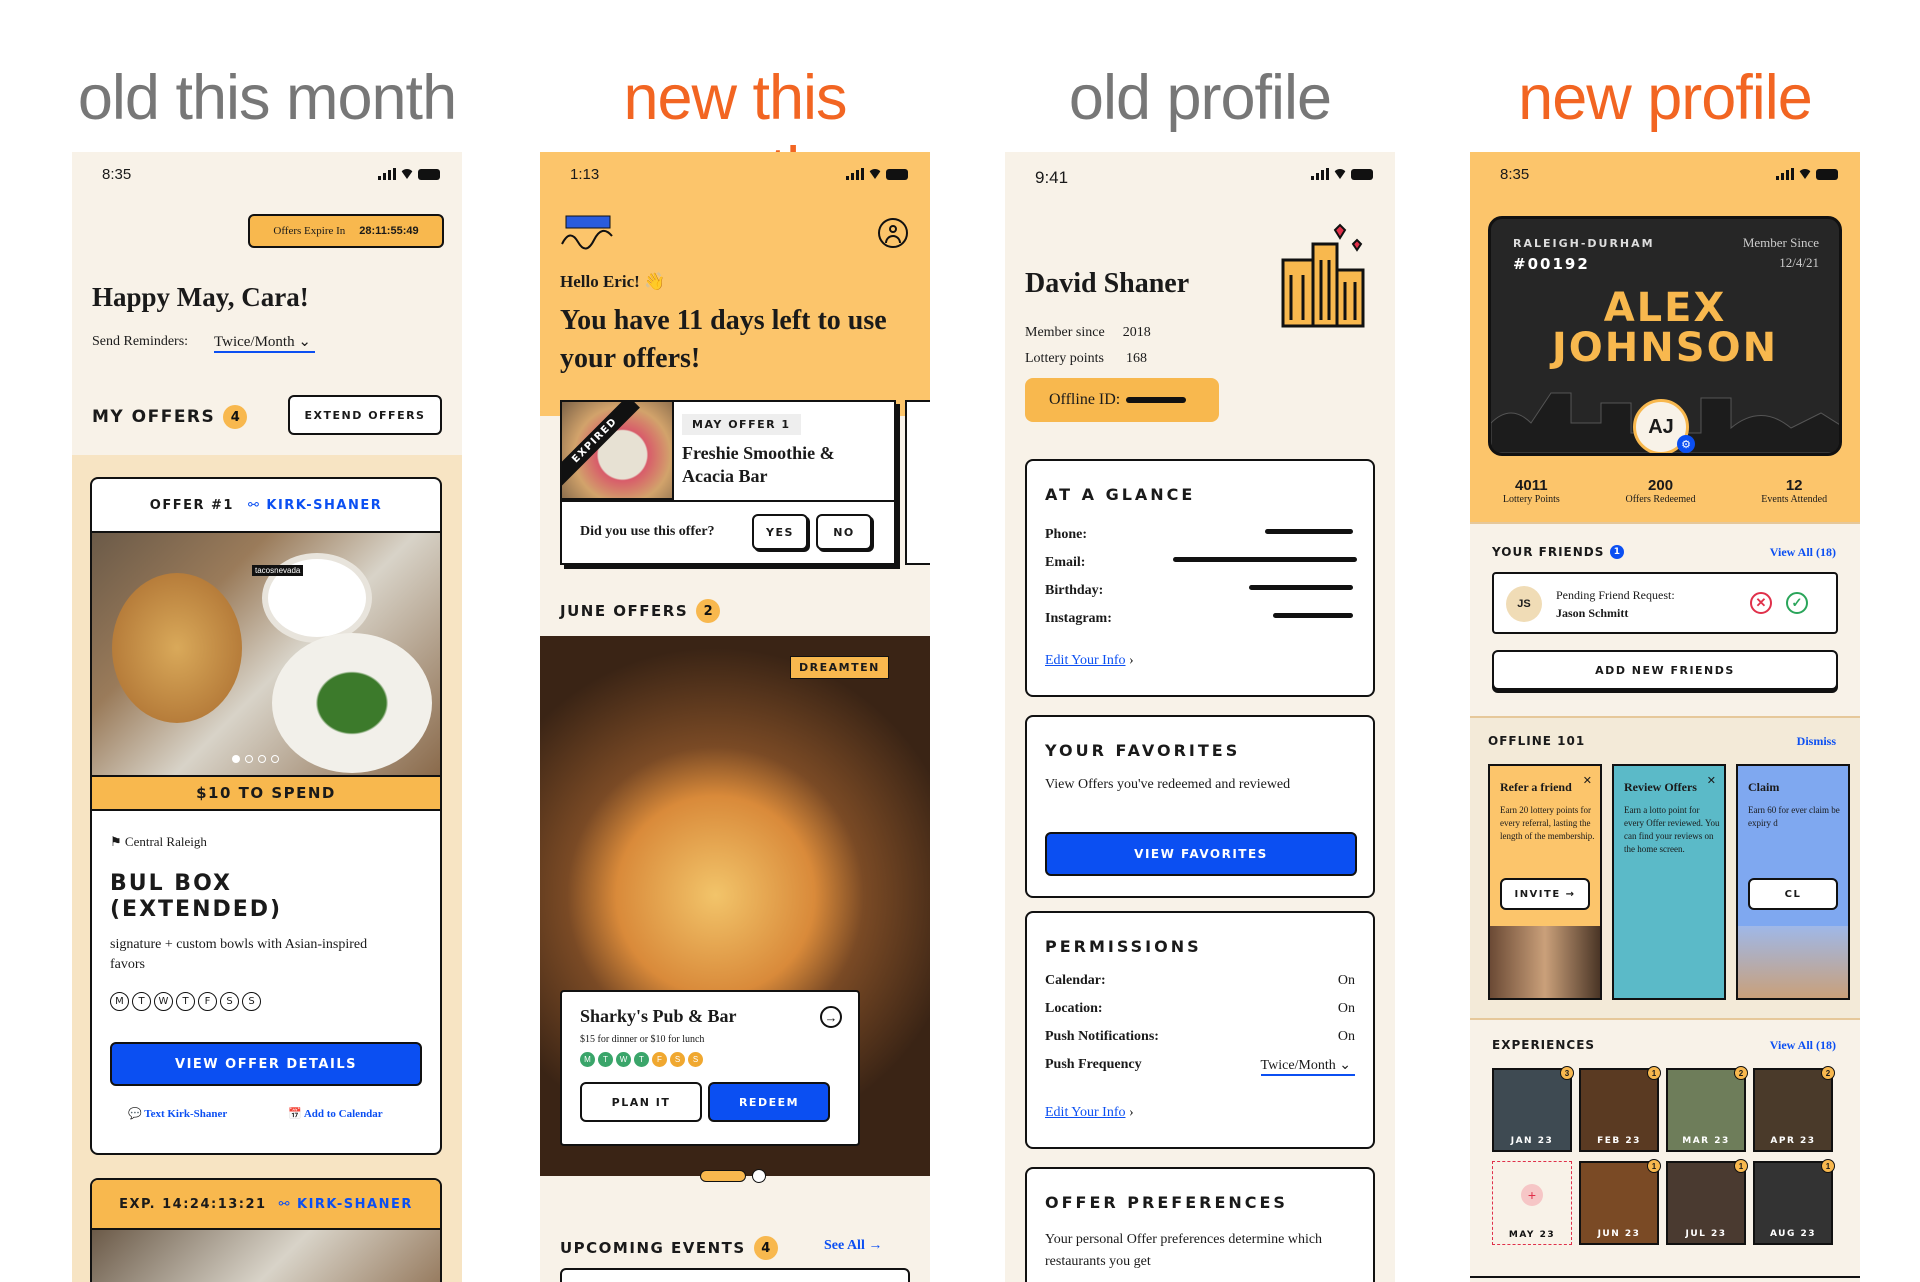 This screenshot has height=1282, width=1920. Describe the element at coordinates (346, 1204) in the screenshot. I see `exp-link: ⚯ KIRK-SHANER` at that location.